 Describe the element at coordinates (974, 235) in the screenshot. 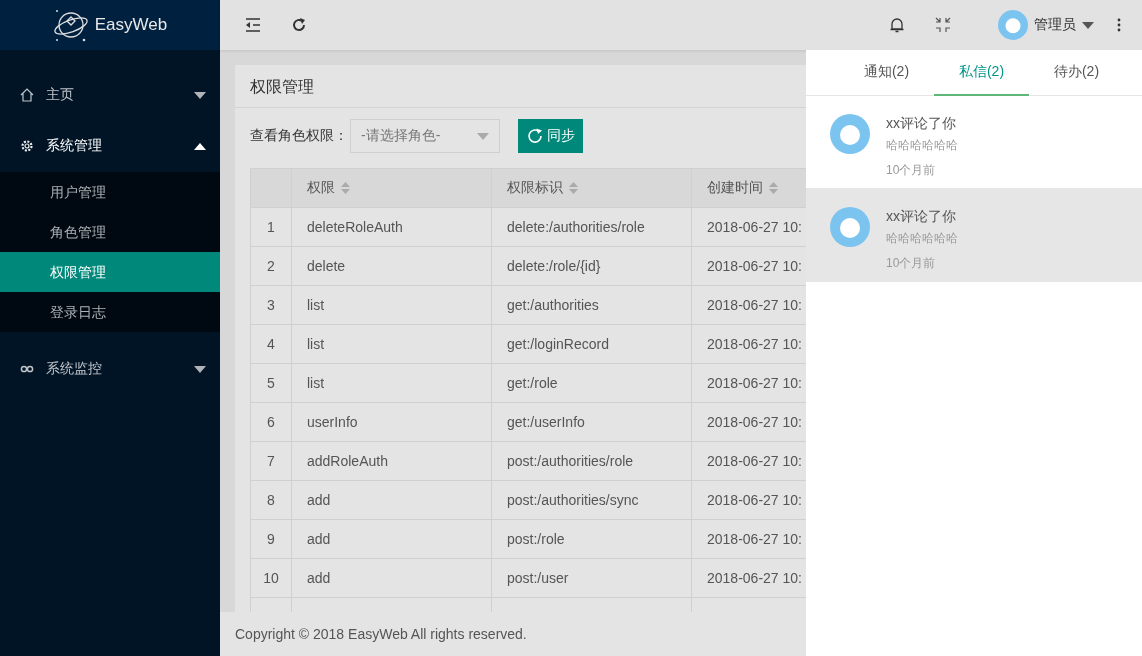

I see `message-item: xx评论了你 哈哈哈哈哈哈 10个月前` at that location.